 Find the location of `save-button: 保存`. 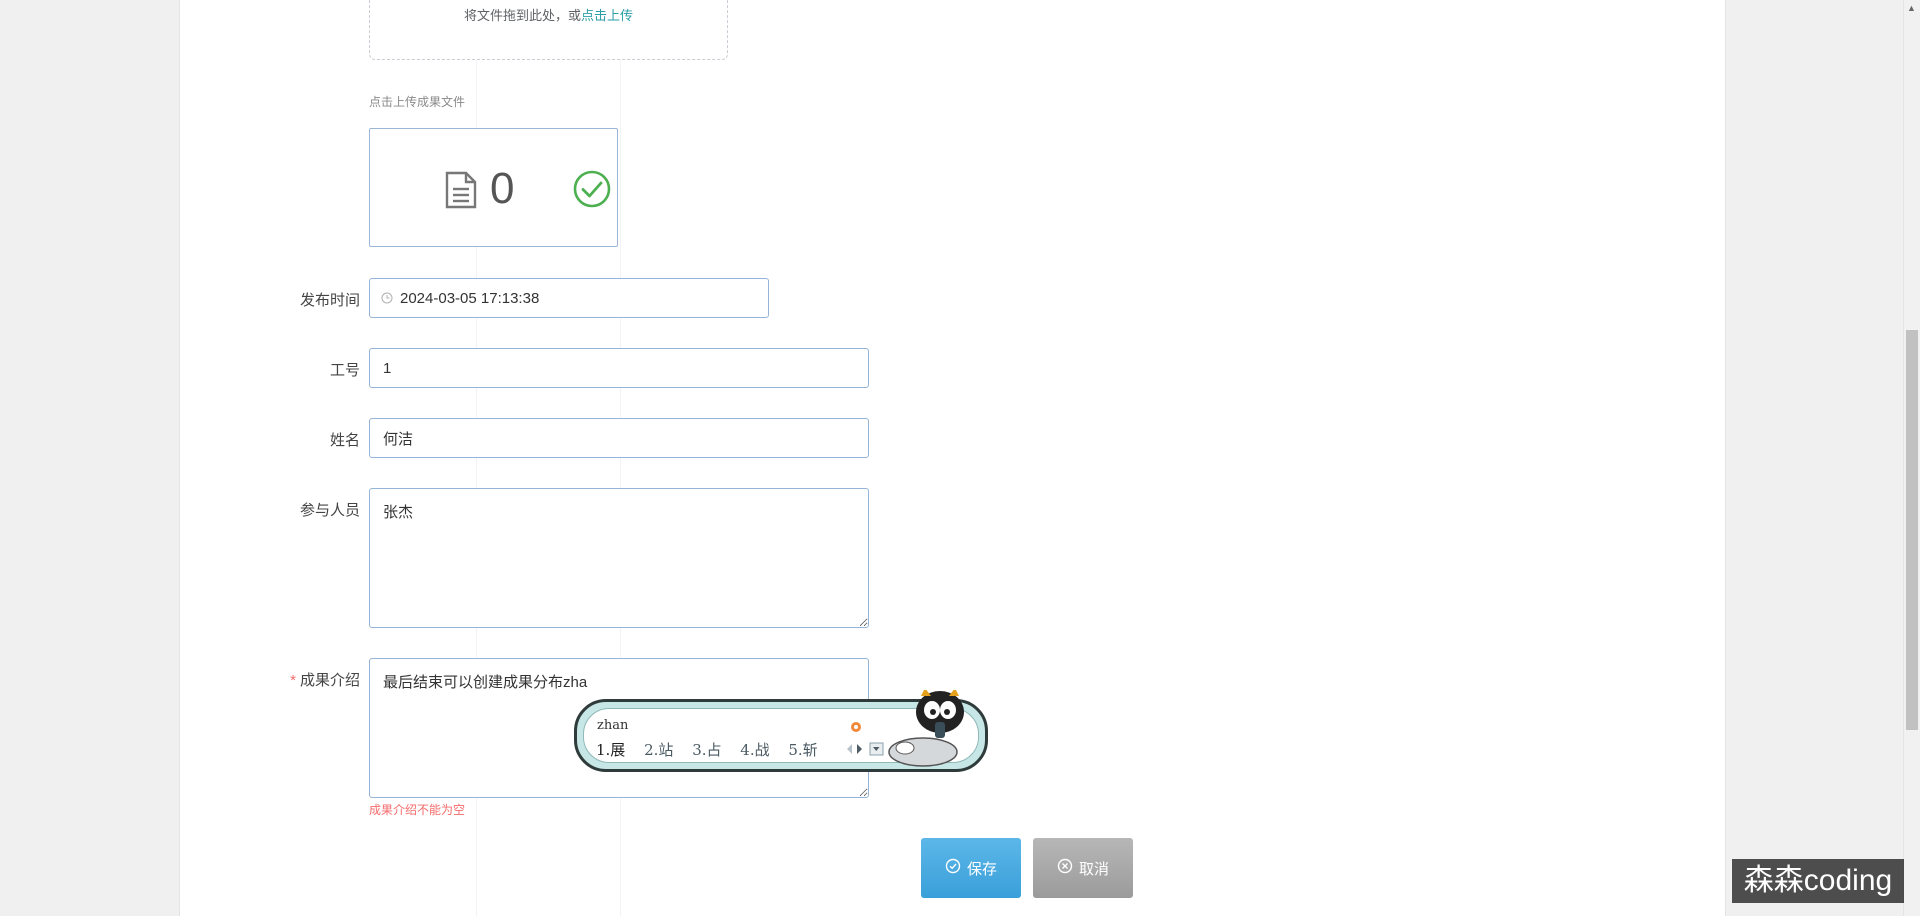

save-button: 保存 is located at coordinates (971, 868).